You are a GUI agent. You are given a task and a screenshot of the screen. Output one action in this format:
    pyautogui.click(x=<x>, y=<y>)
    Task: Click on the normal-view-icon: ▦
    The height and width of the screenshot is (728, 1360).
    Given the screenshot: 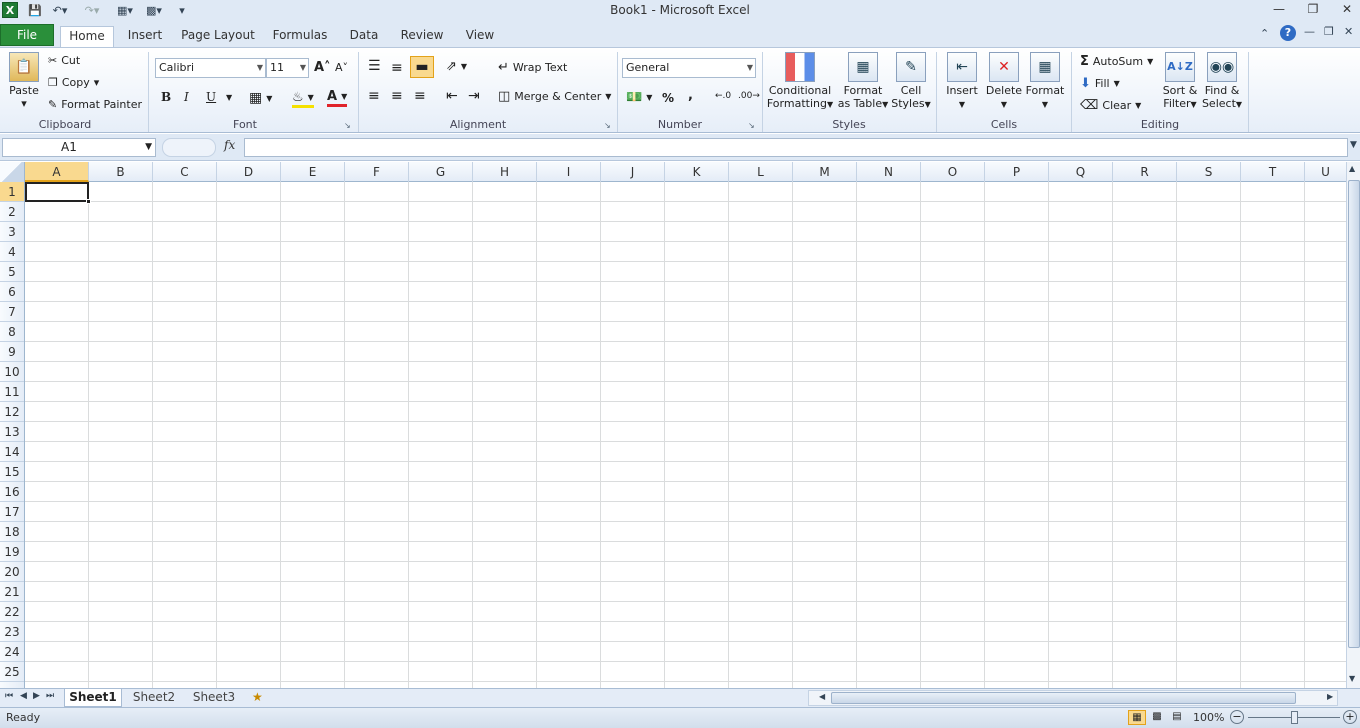 What is the action you would take?
    pyautogui.click(x=1137, y=717)
    